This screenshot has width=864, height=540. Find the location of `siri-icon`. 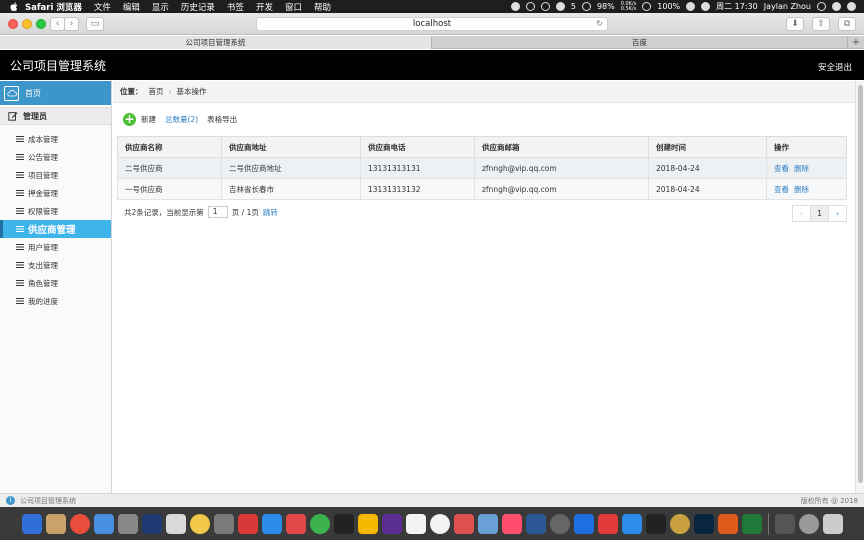

siri-icon is located at coordinates (836, 6).